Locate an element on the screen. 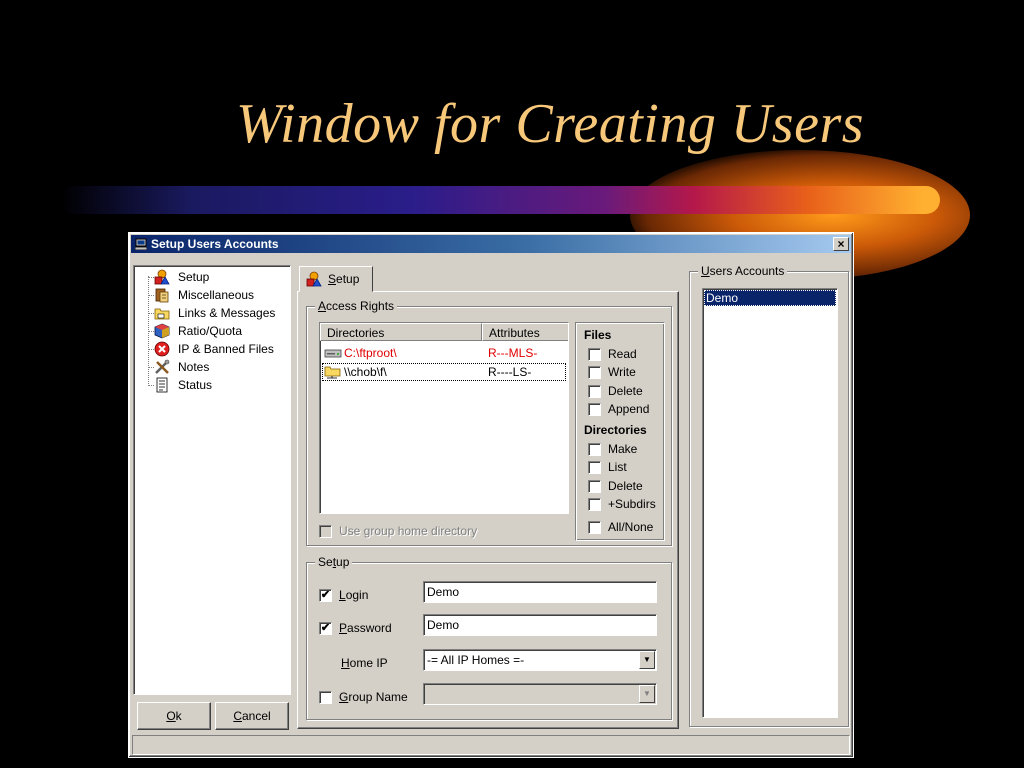 Image resolution: width=1024 pixels, height=768 pixels. users-accounts-legend-rest: sers Accounts is located at coordinates (747, 271).